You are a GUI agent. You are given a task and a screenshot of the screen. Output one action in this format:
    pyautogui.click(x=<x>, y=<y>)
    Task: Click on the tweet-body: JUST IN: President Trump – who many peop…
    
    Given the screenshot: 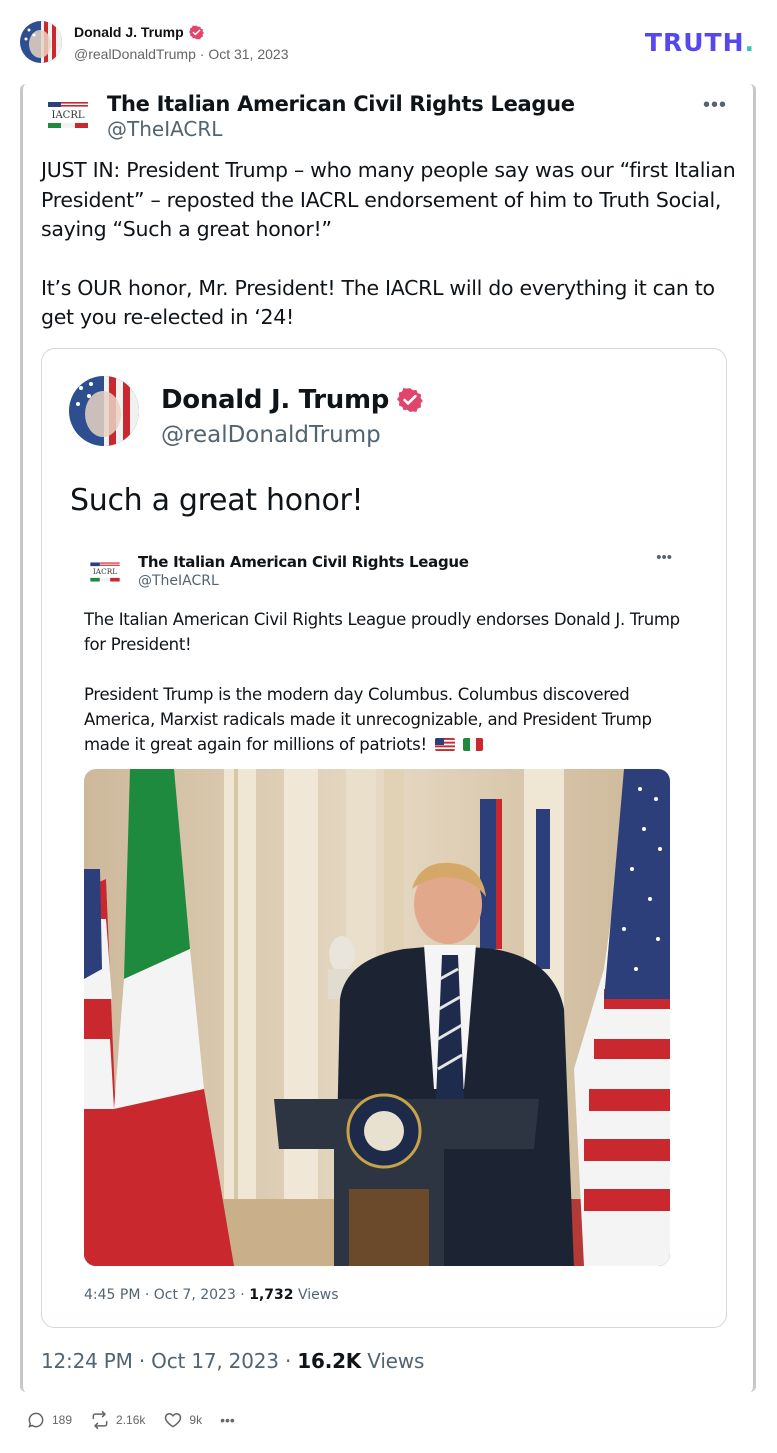 What is the action you would take?
    pyautogui.click(x=391, y=259)
    